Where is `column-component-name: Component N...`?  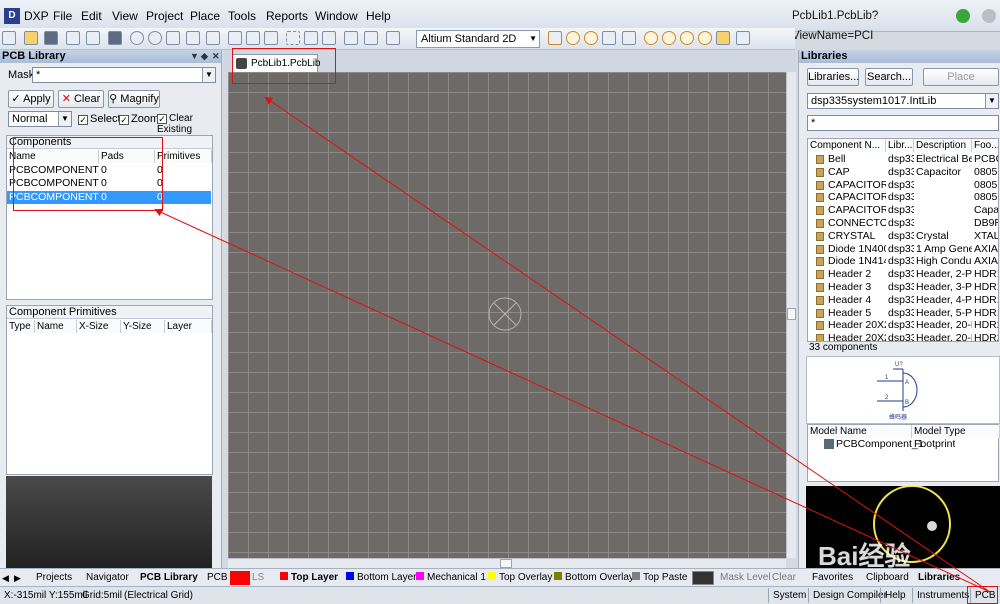
column-component-name: Component N... is located at coordinates (847, 145).